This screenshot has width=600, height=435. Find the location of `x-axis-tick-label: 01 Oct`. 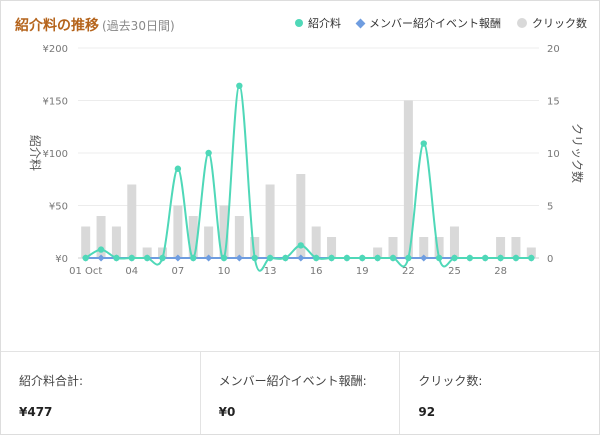

x-axis-tick-label: 01 Oct is located at coordinates (85, 271).